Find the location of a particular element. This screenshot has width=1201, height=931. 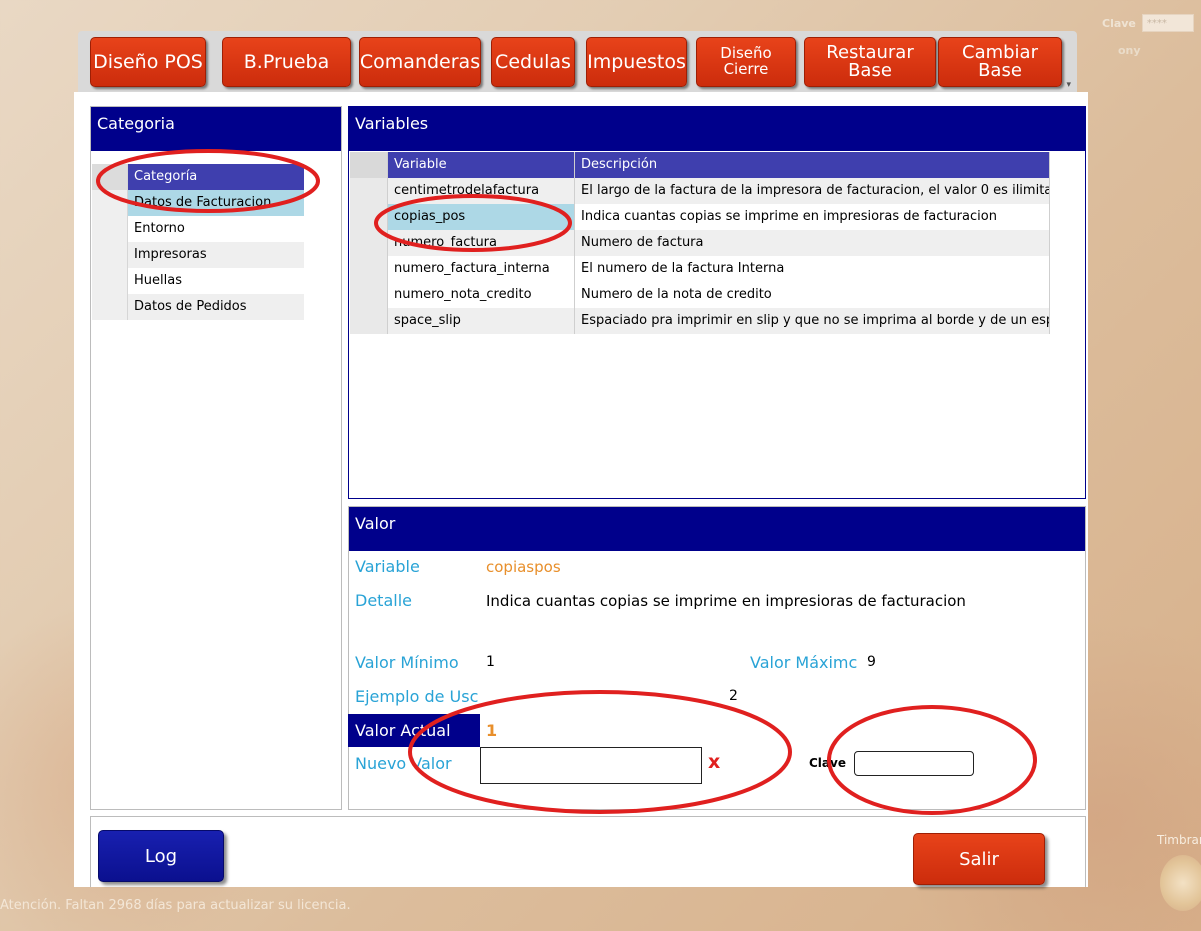

timbrar-label: Timbrar is located at coordinates (1179, 840).